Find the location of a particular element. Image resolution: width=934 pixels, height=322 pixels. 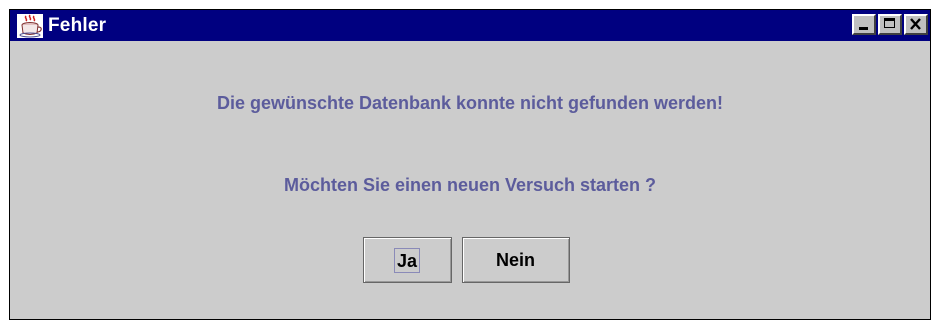

maximize-button is located at coordinates (890, 24).